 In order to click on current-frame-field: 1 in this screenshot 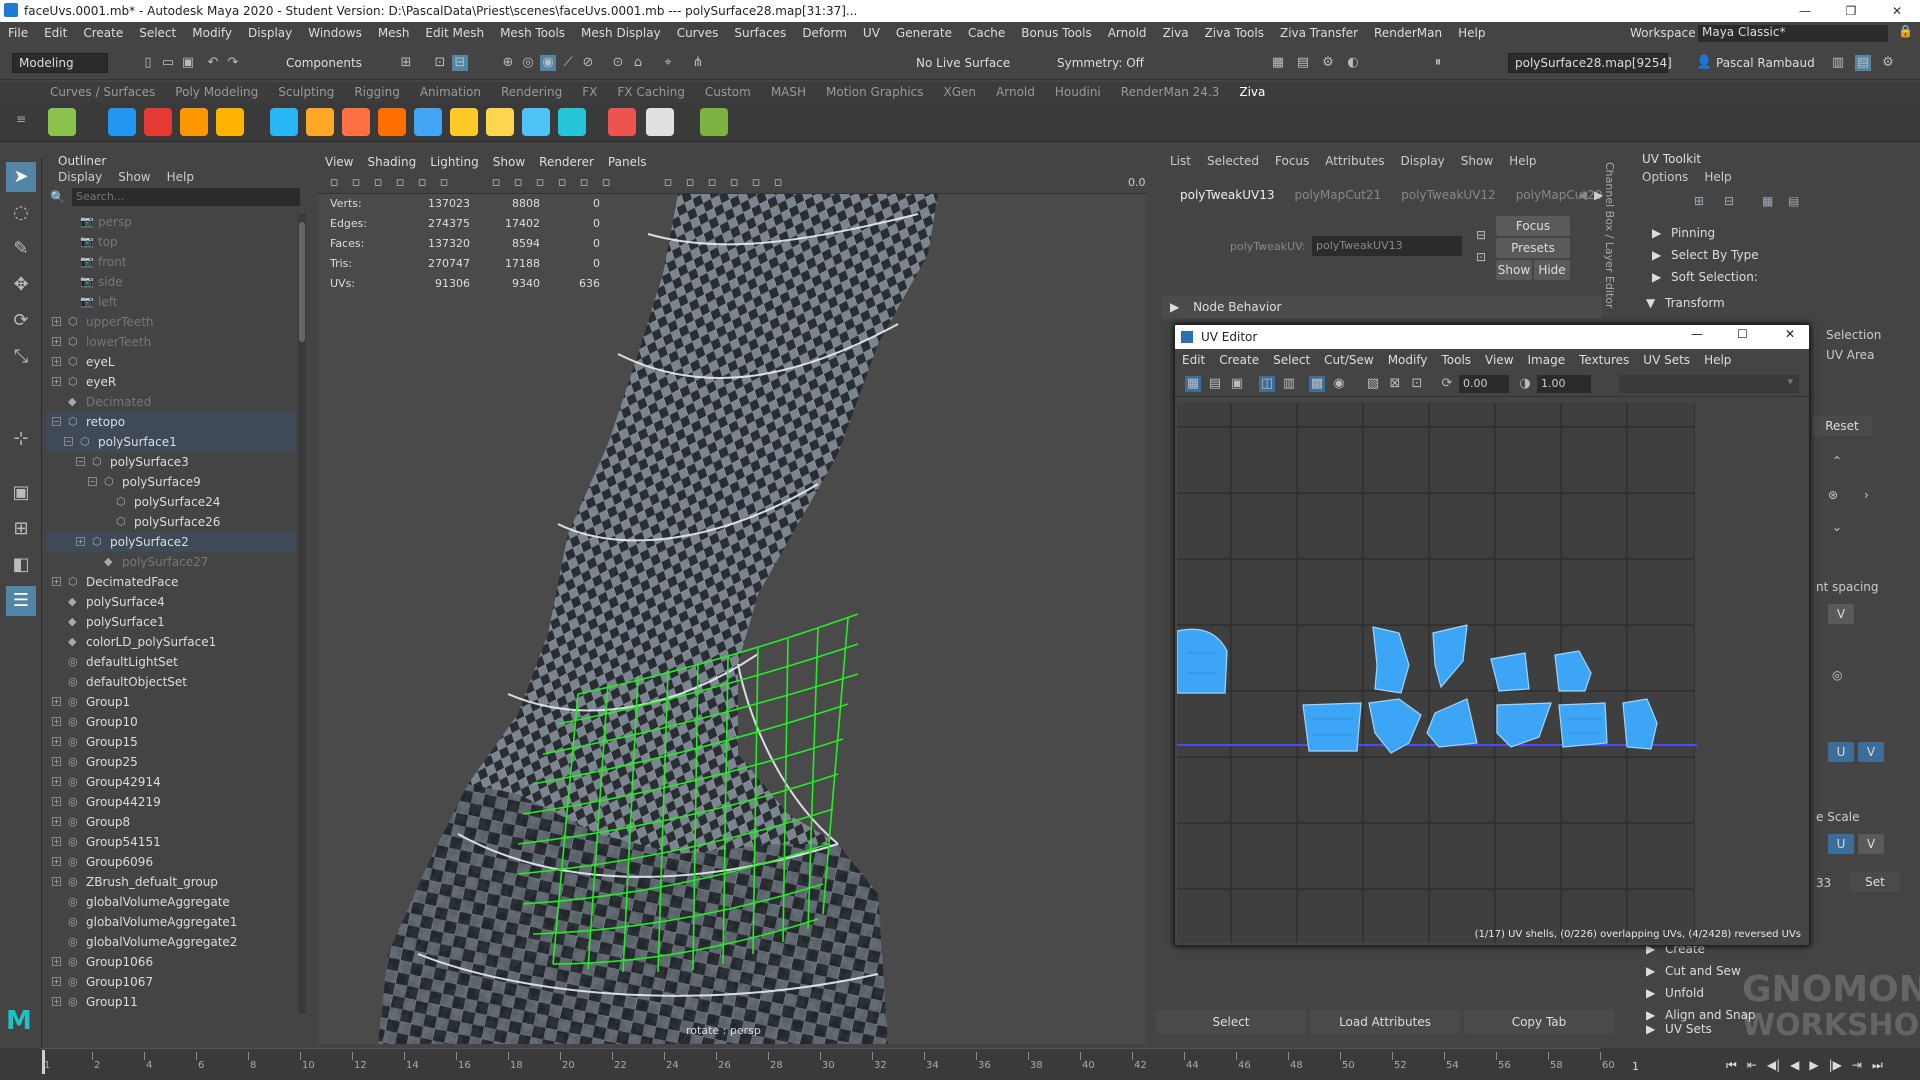, I will do `click(1662, 1069)`.